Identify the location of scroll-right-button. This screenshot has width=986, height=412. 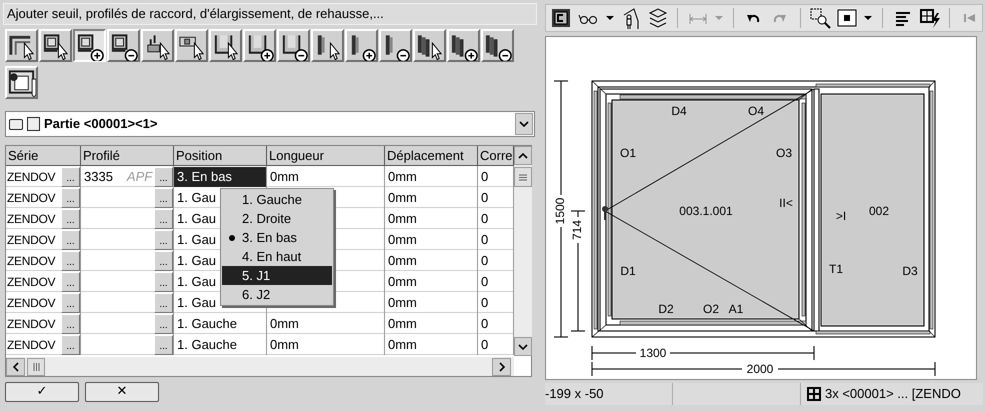
(501, 367).